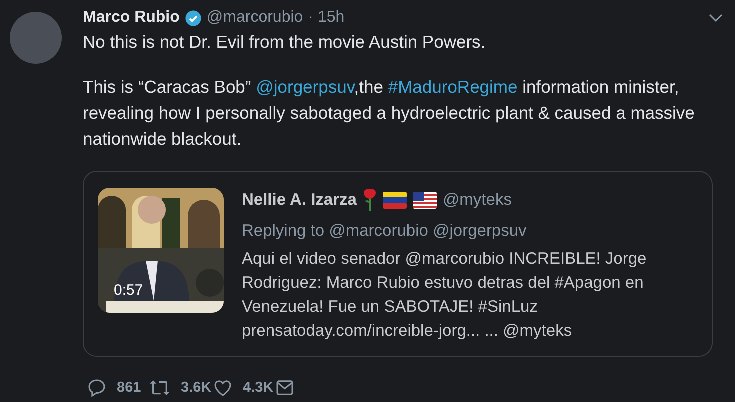  What do you see at coordinates (299, 200) in the screenshot?
I see `quoted-user-name: Nellie A. Izarza` at bounding box center [299, 200].